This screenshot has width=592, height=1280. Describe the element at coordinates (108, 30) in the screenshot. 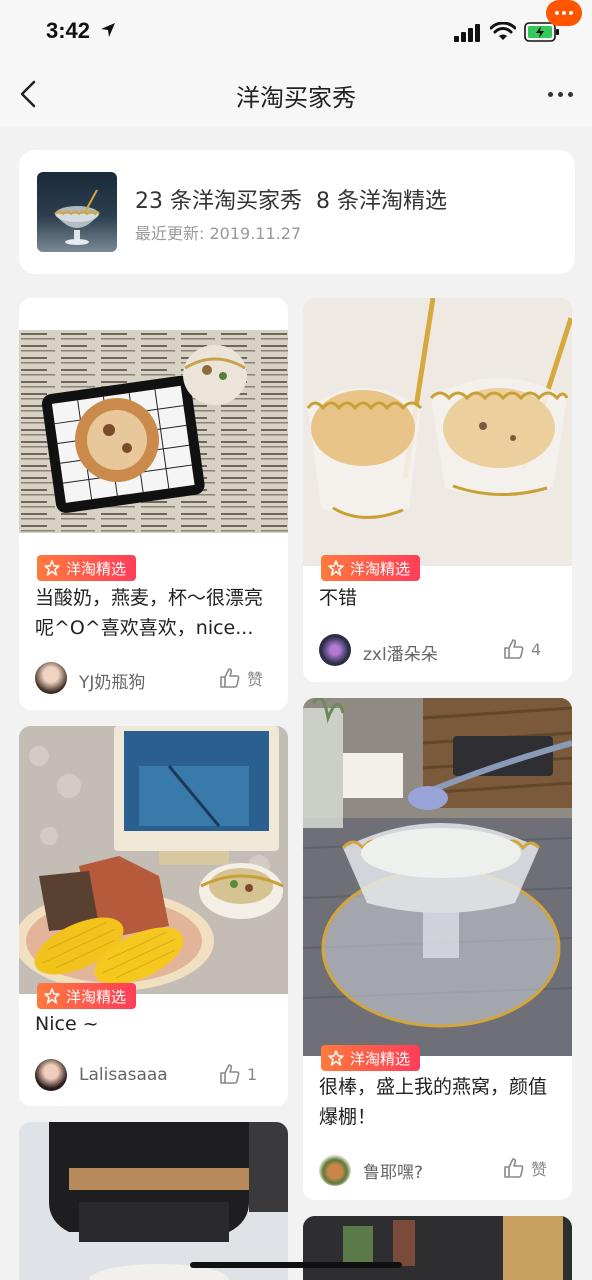

I see `location-arrow-icon` at that location.